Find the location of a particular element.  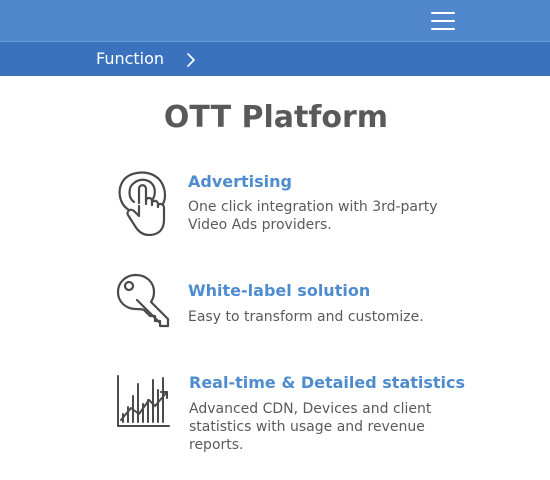

chevron-right-icon is located at coordinates (190, 60).